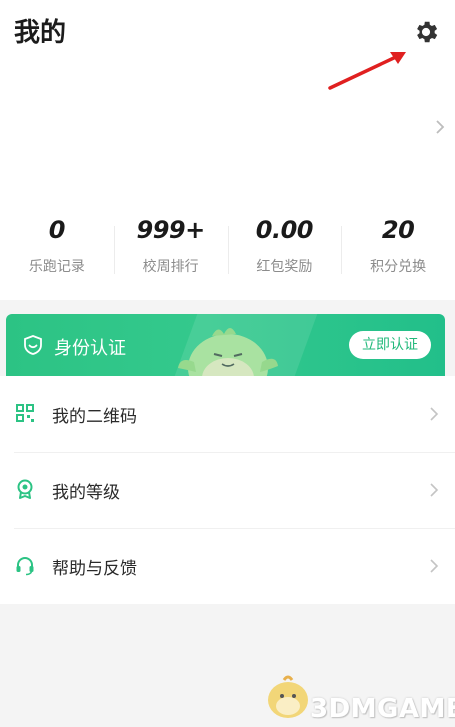  Describe the element at coordinates (227, 566) in the screenshot. I see `menu-item-help-feedback: 帮助与反馈` at that location.